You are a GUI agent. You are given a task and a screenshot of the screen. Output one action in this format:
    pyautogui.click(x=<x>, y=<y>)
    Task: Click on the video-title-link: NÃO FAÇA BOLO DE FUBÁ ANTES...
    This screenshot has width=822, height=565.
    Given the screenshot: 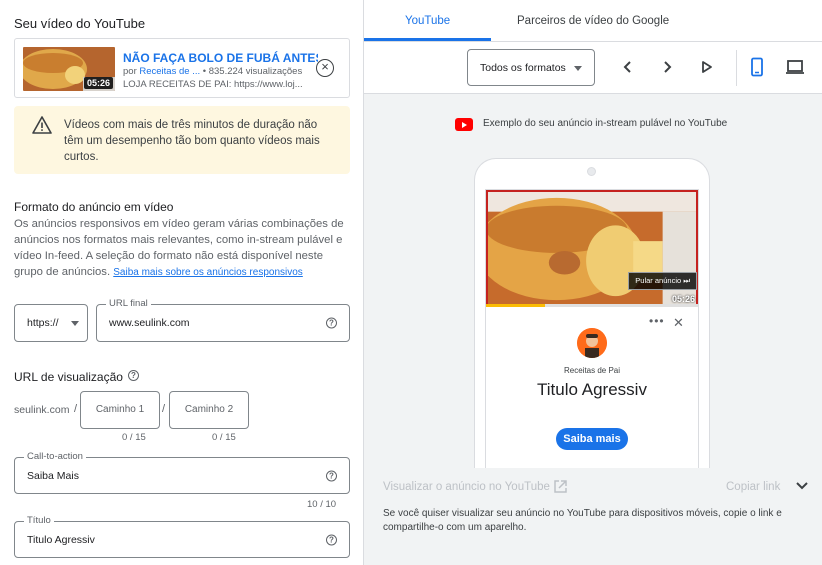 What is the action you would take?
    pyautogui.click(x=220, y=58)
    